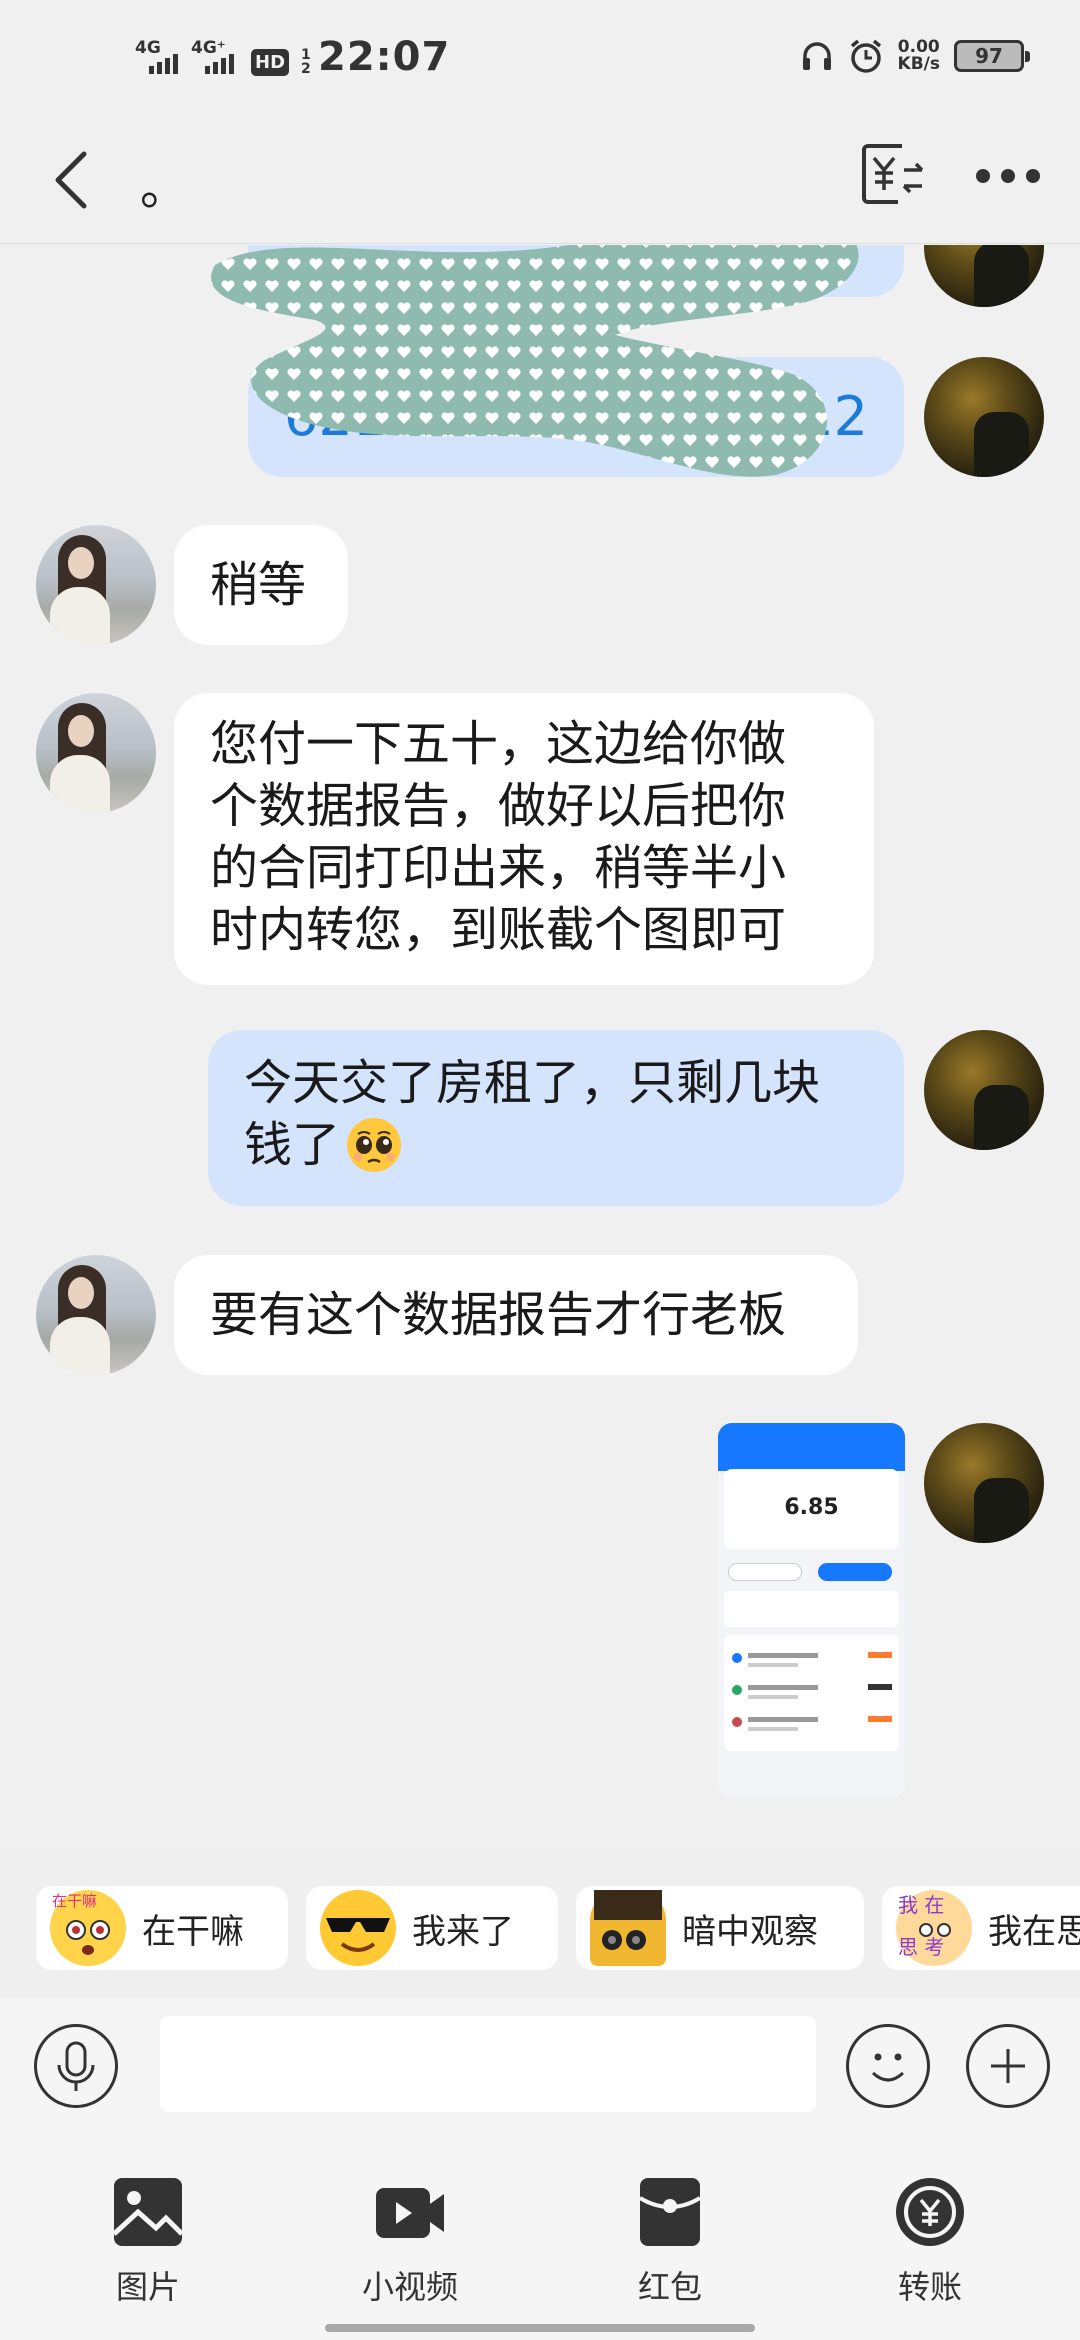 The width and height of the screenshot is (1080, 2340). Describe the element at coordinates (532, 1083) in the screenshot. I see `message-line: 今天交了房租了，只剩几块` at that location.